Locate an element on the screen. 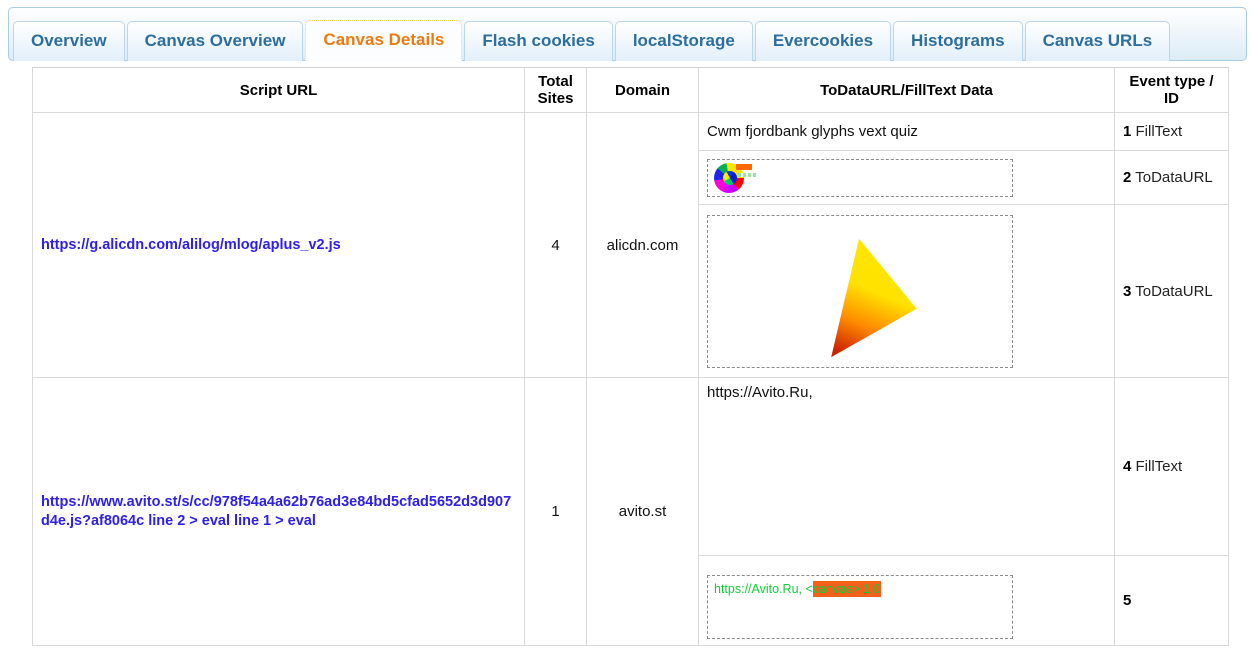 The width and height of the screenshot is (1255, 669). event-type-cell: 4 FillText is located at coordinates (1171, 466).